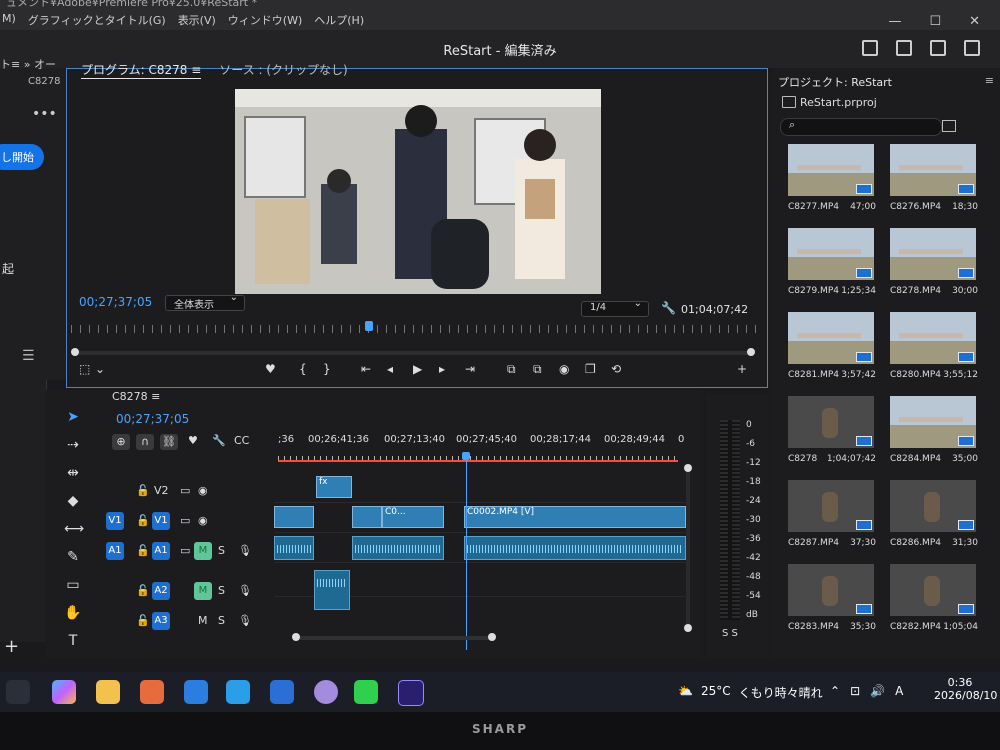 This screenshot has height=750, width=1000. What do you see at coordinates (334, 487) in the screenshot?
I see `timeline-clip: fx` at bounding box center [334, 487].